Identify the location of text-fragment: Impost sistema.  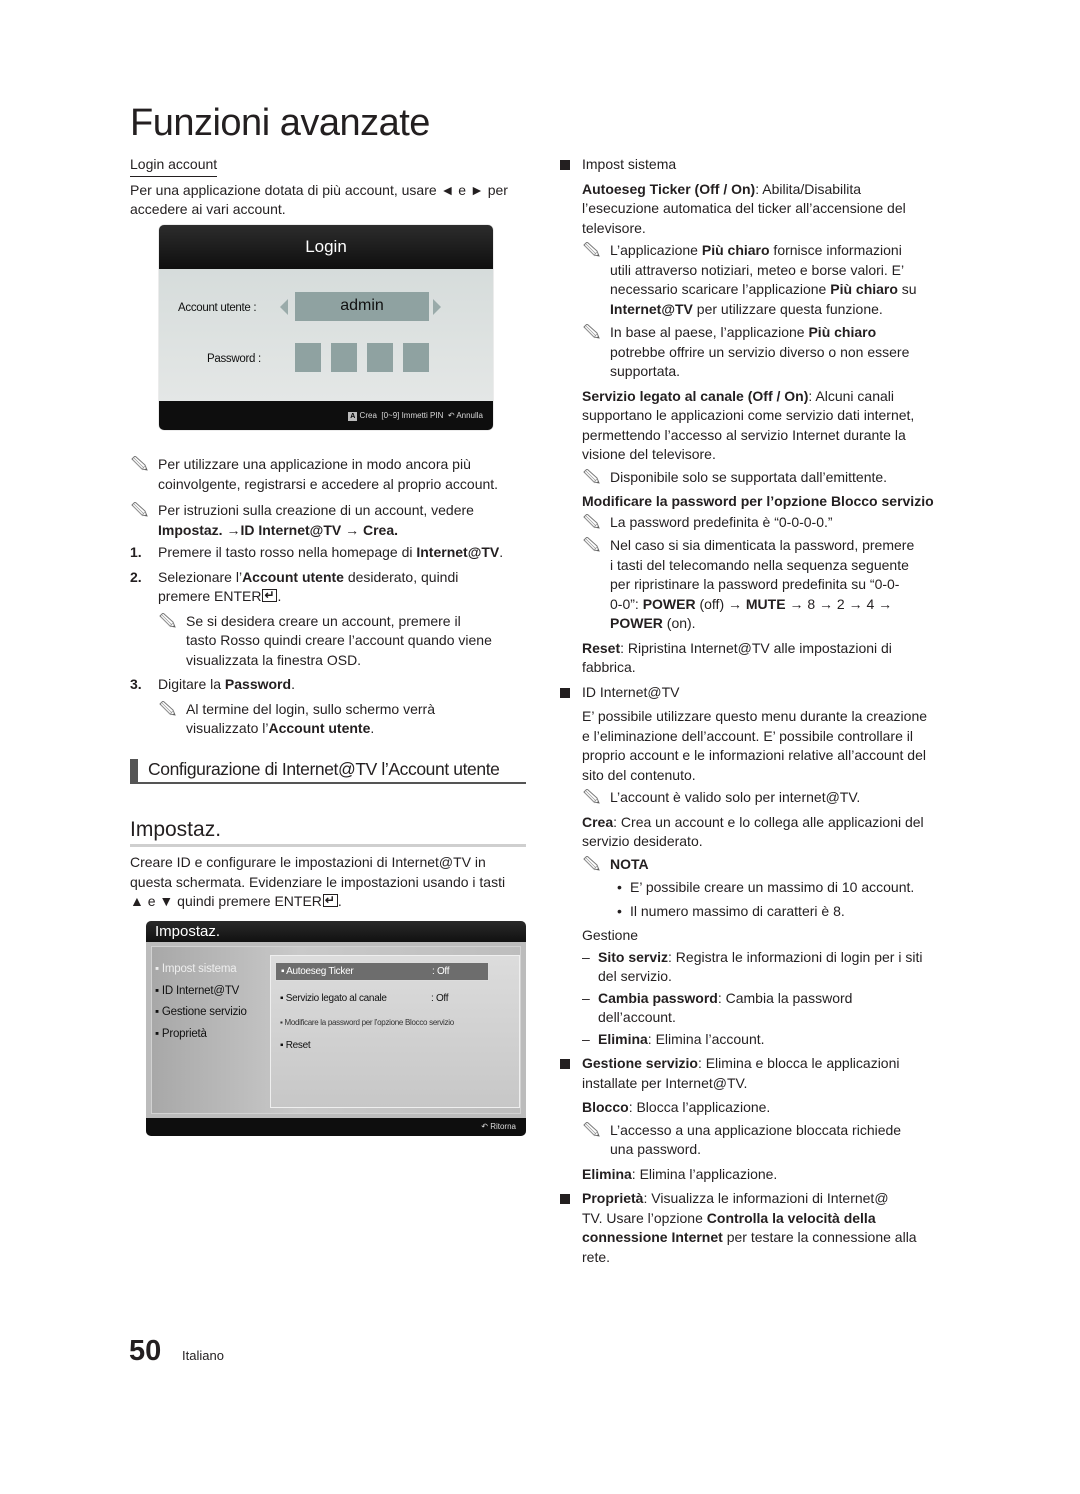
(199, 969).